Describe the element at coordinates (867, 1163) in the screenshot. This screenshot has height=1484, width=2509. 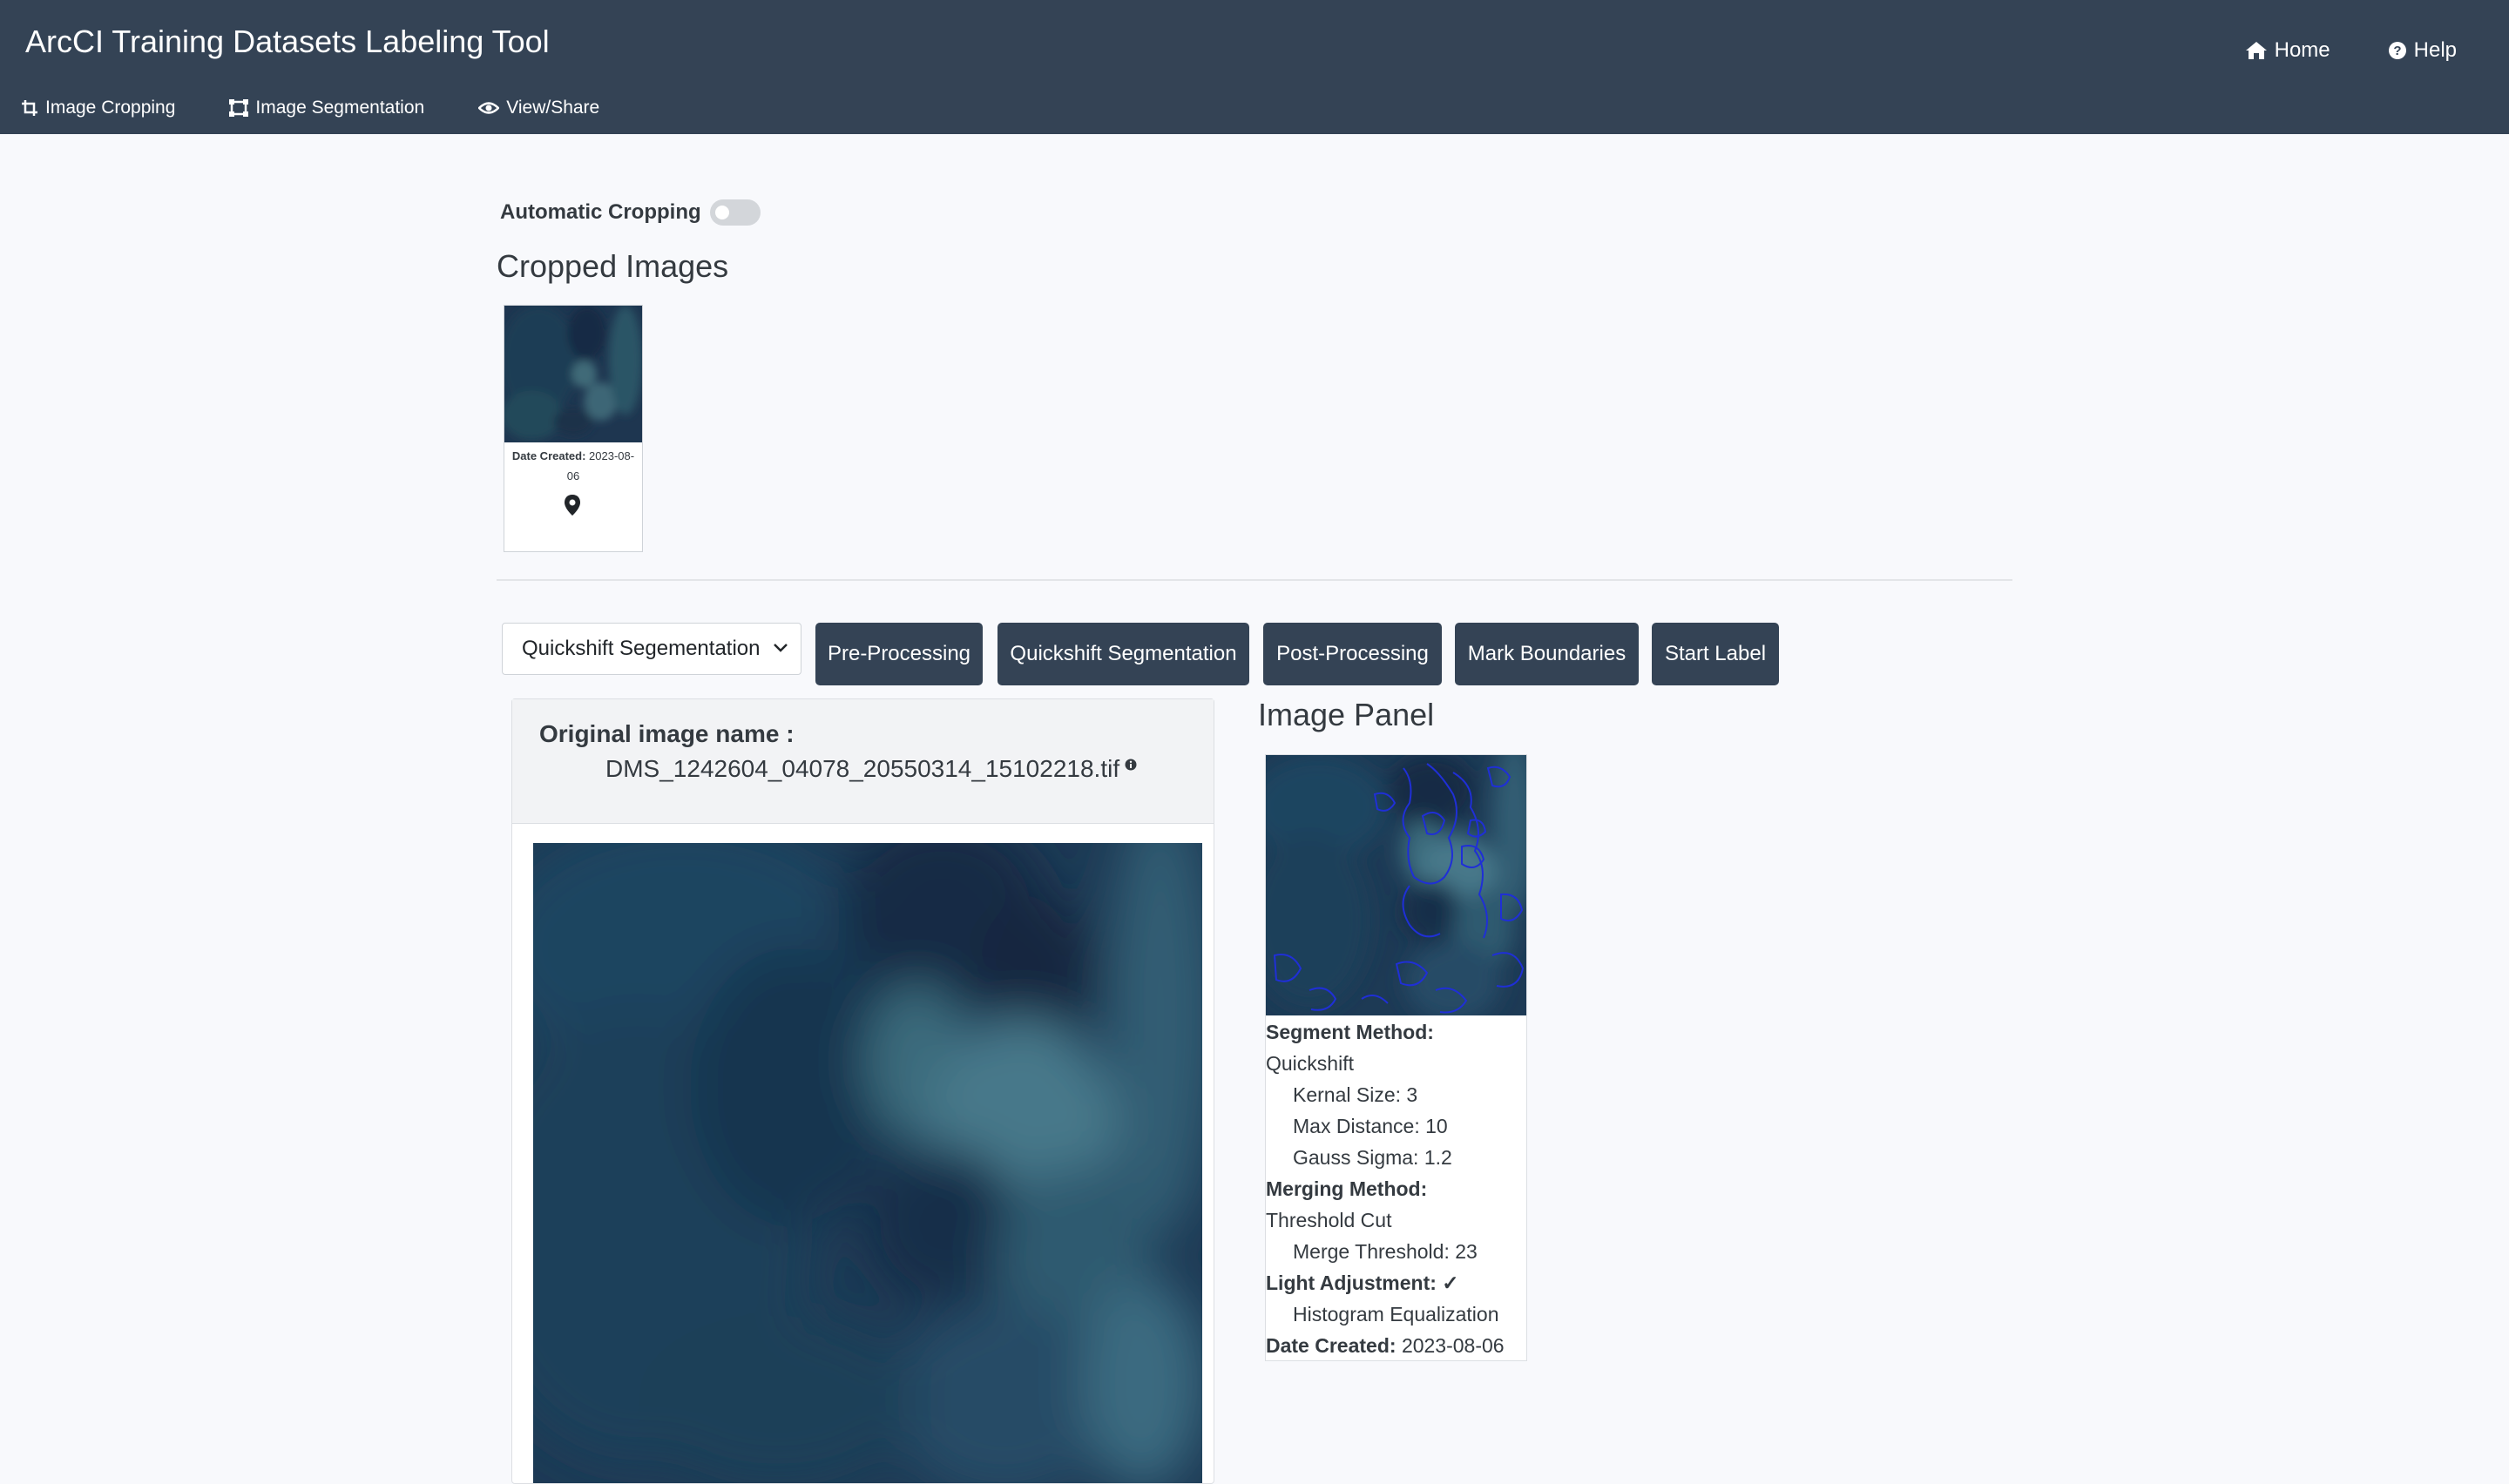
I see `original-satellite-image` at that location.